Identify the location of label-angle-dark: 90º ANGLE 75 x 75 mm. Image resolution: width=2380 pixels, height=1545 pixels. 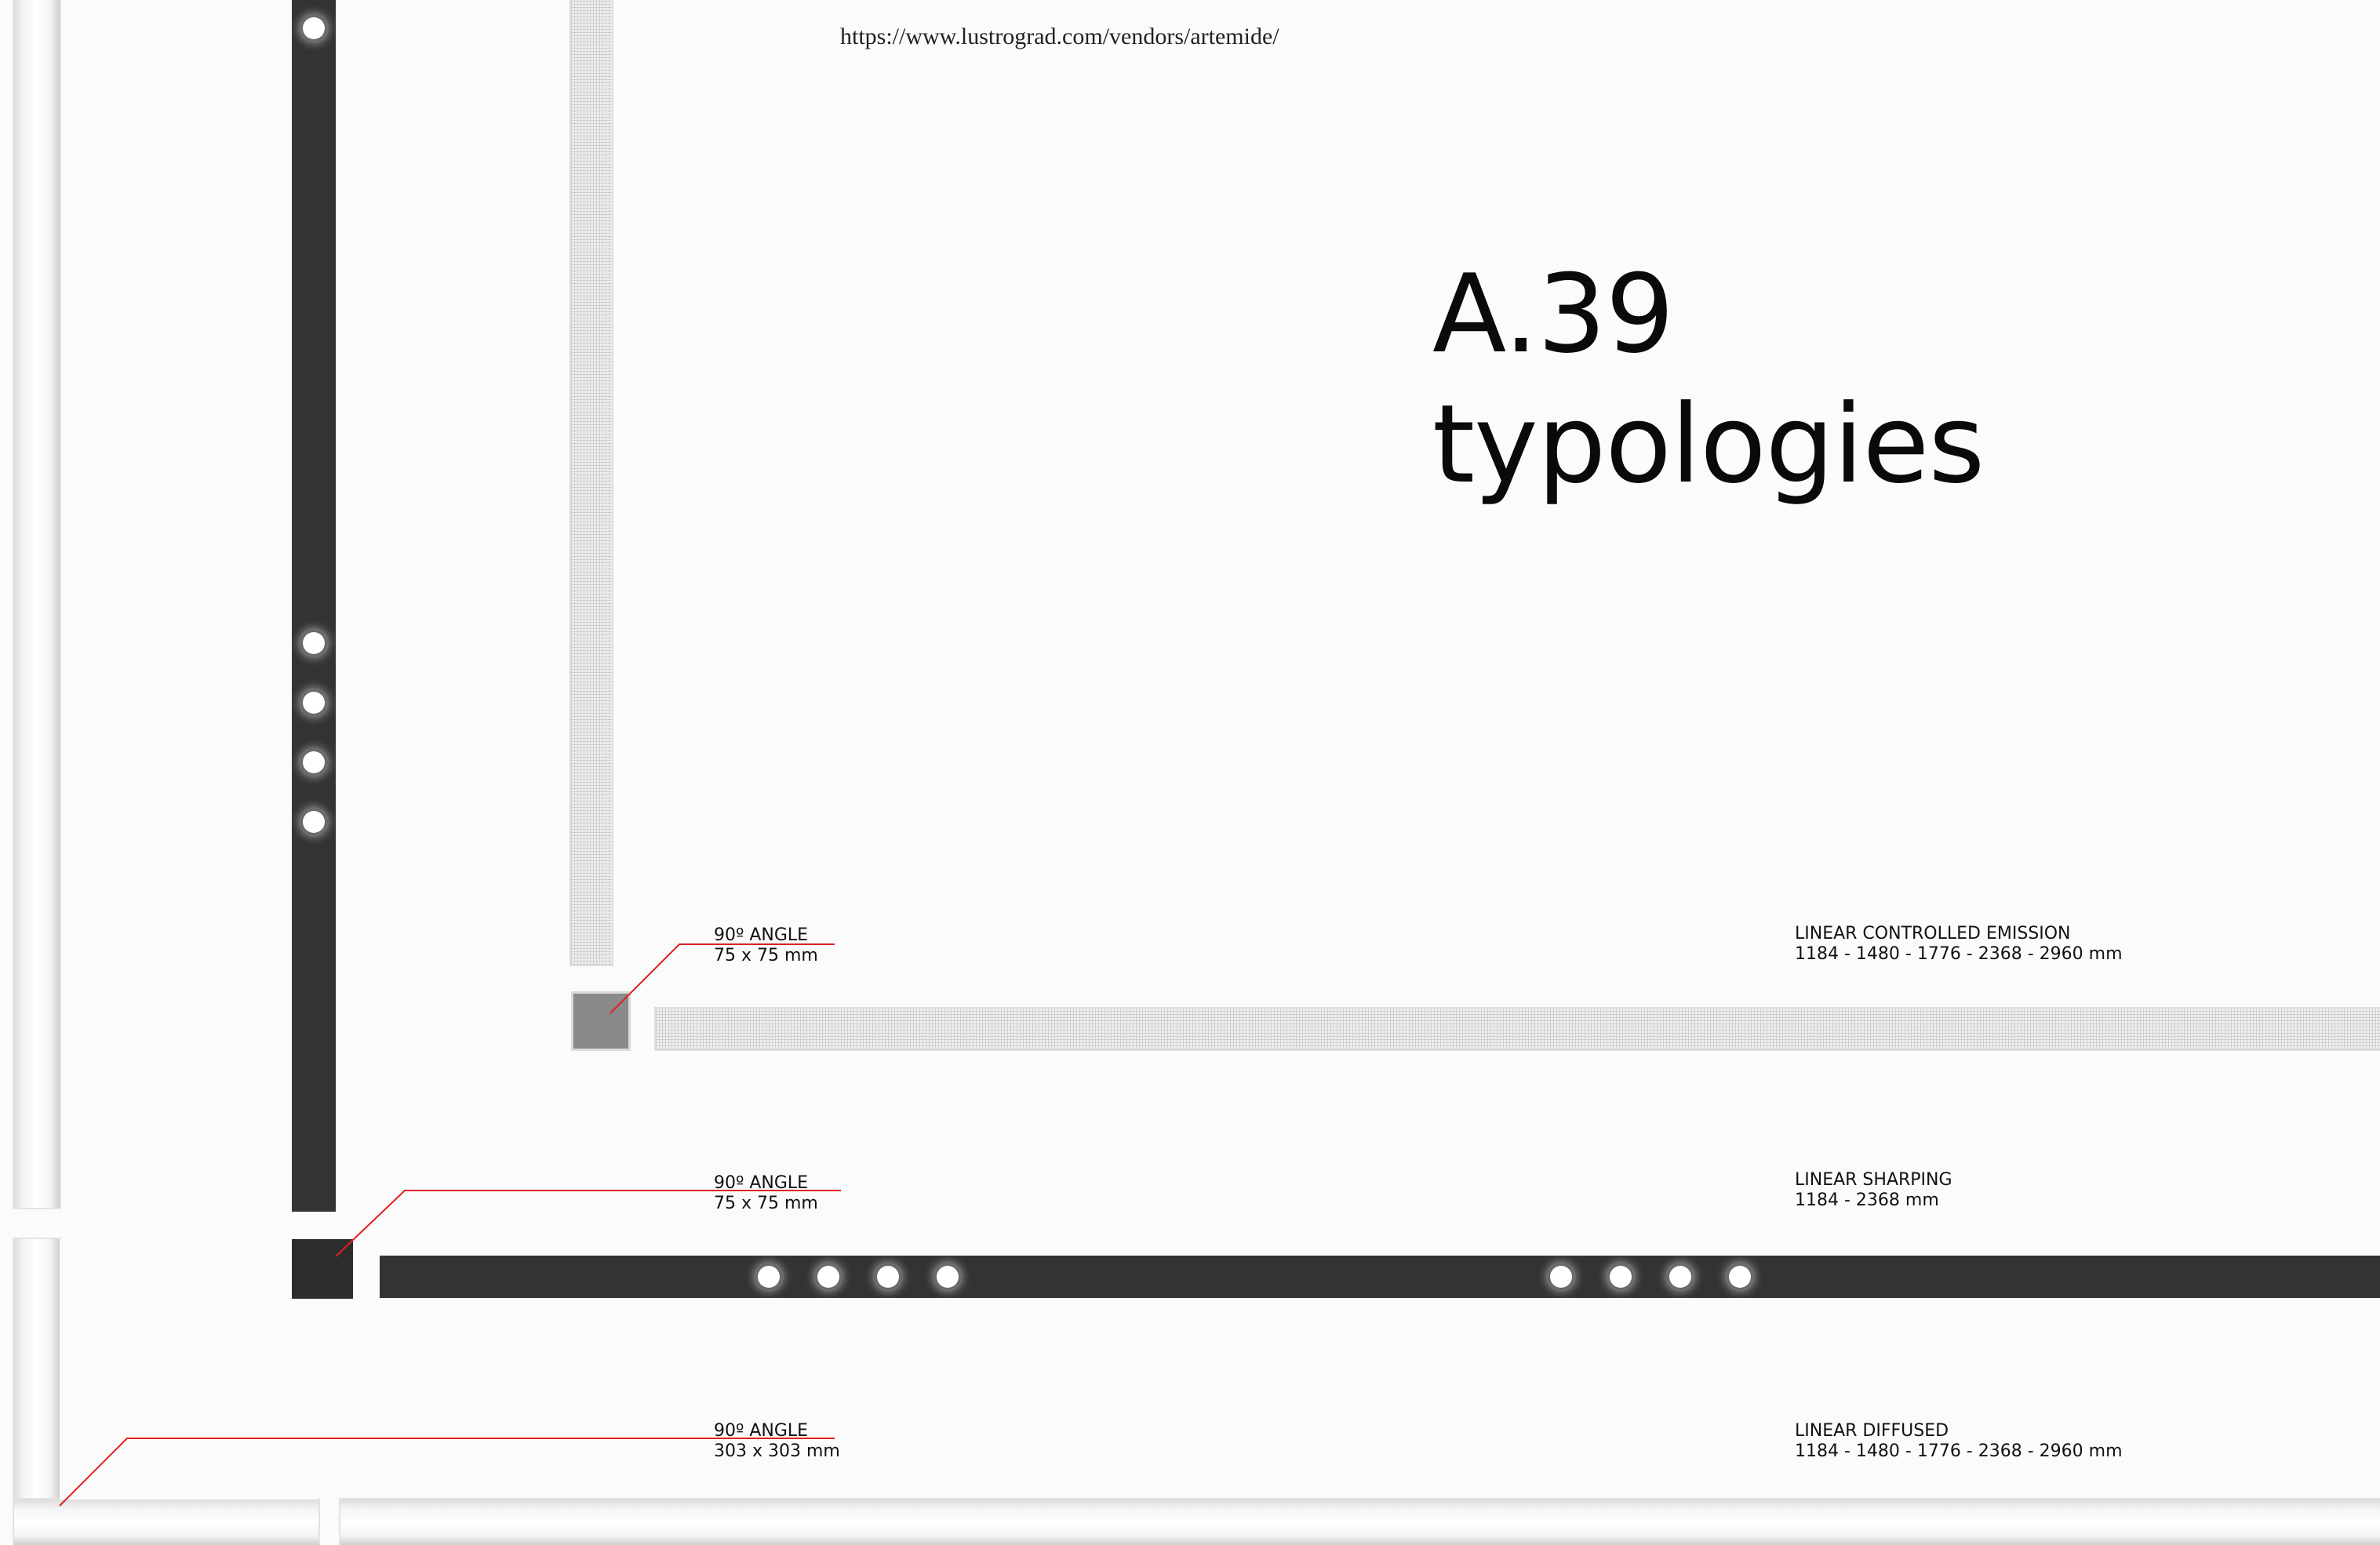
(766, 1193).